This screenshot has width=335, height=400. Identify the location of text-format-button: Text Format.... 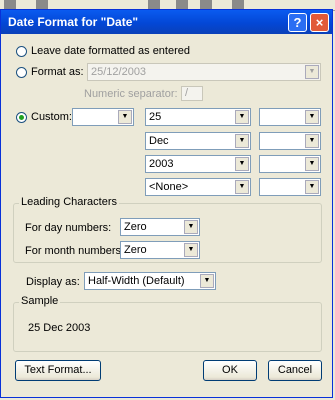
(58, 370).